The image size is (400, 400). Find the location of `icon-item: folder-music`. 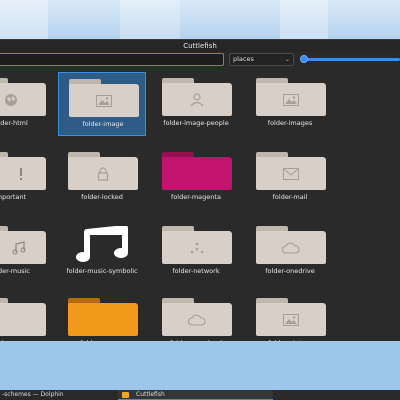

icon-item: folder-music is located at coordinates (27, 252).